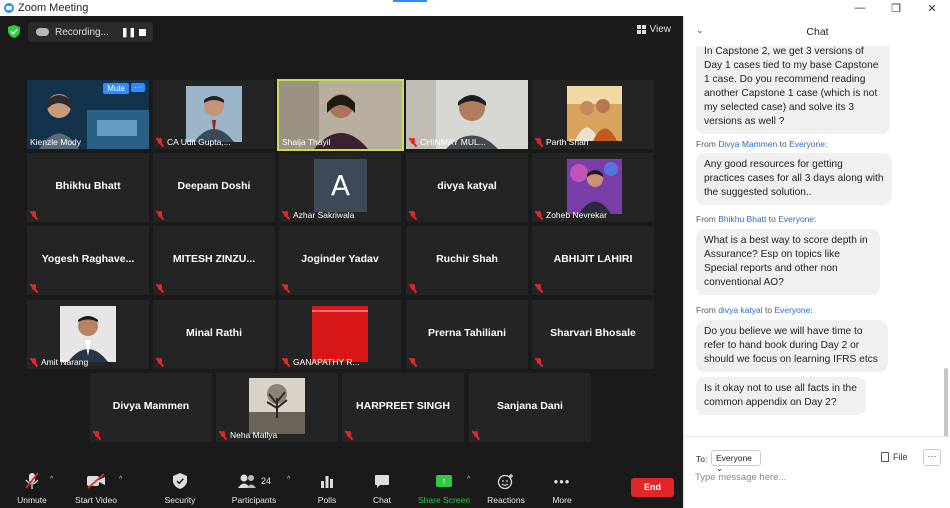 The image size is (950, 508). Describe the element at coordinates (180, 488) in the screenshot. I see `security-button: Security` at that location.